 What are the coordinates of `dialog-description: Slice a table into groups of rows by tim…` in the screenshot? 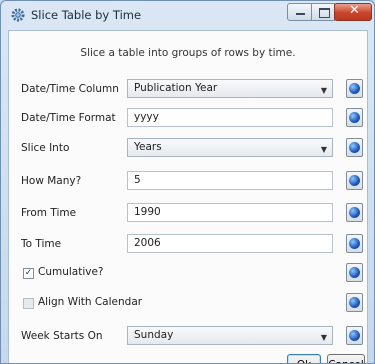 It's located at (188, 53).